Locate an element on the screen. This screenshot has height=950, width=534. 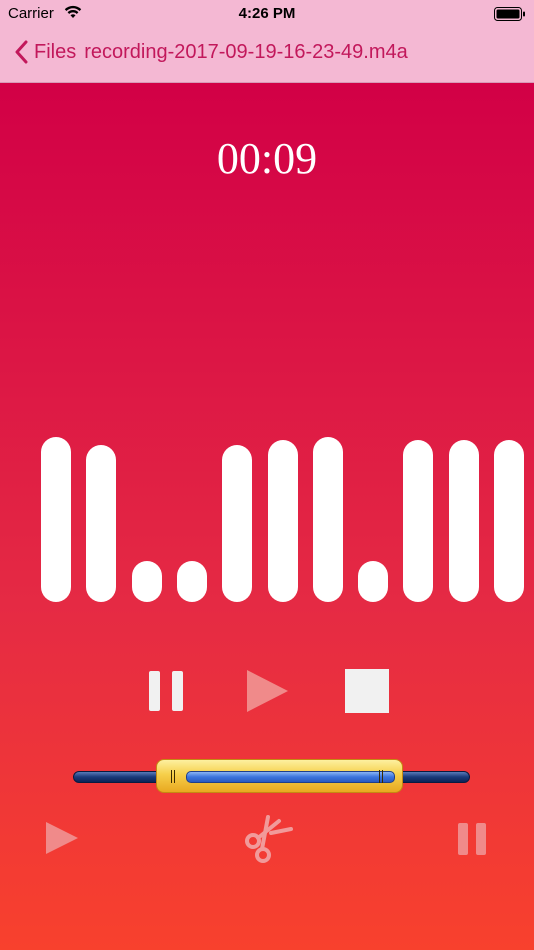
preview-play-button is located at coordinates (62, 838).